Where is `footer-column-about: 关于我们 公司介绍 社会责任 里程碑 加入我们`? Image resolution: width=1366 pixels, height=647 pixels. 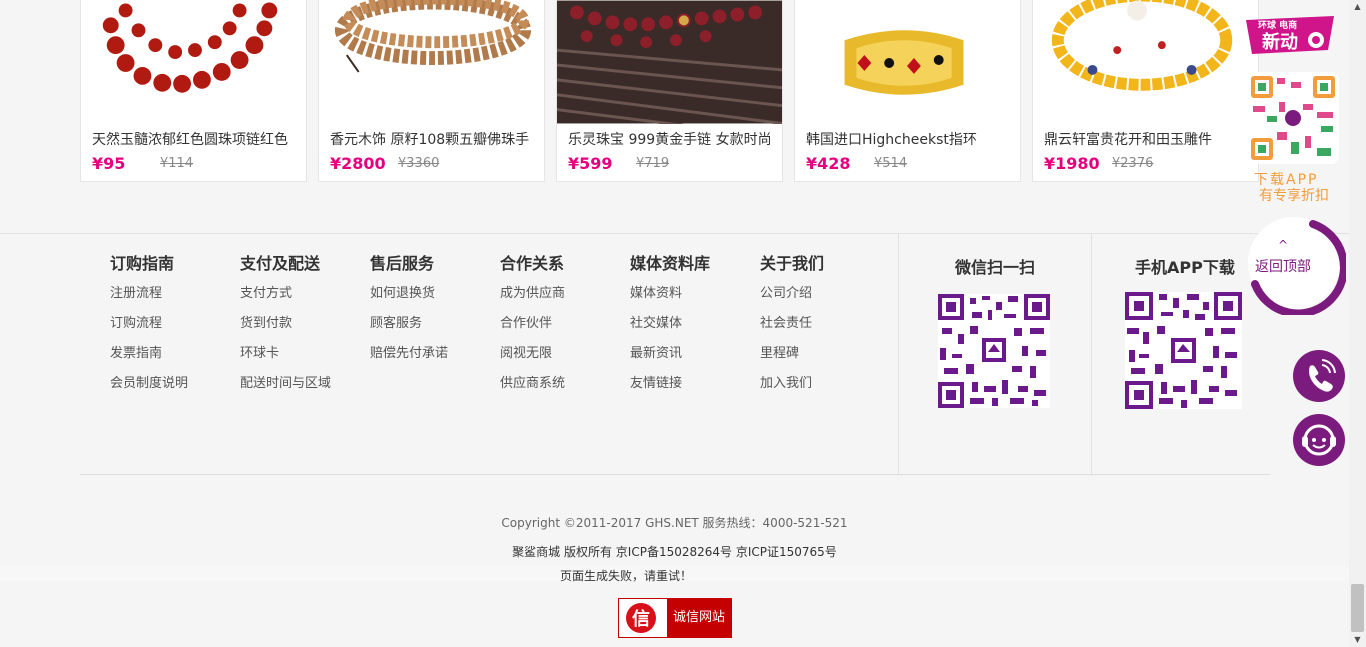
footer-column-about: 关于我们 公司介绍 社会责任 里程碑 加入我们 is located at coordinates (792, 329).